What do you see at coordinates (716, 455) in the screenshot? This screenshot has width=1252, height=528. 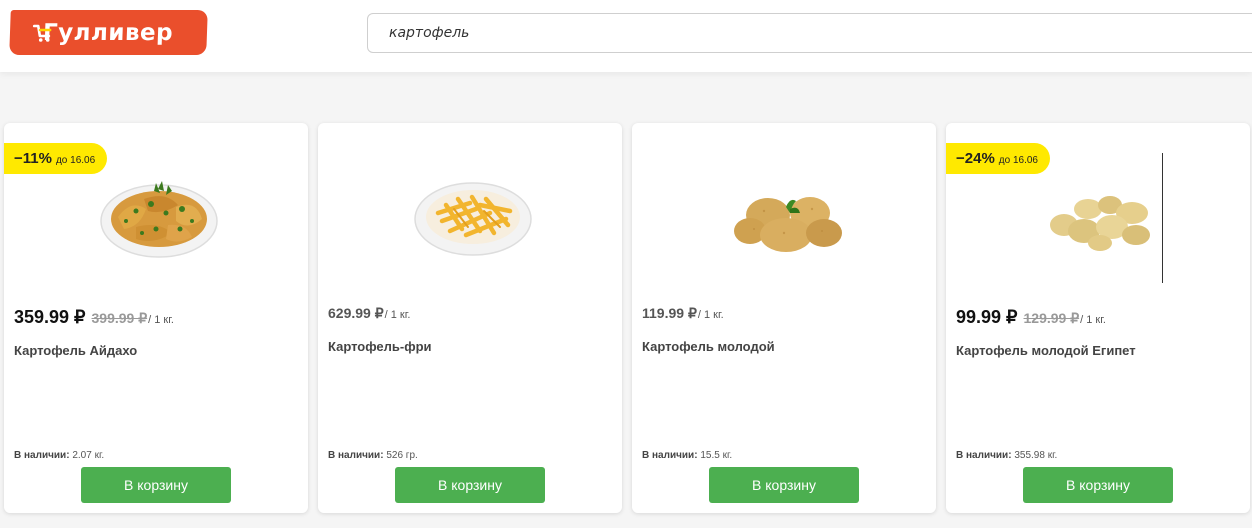 I see `stock-value: 15.5 кг.` at bounding box center [716, 455].